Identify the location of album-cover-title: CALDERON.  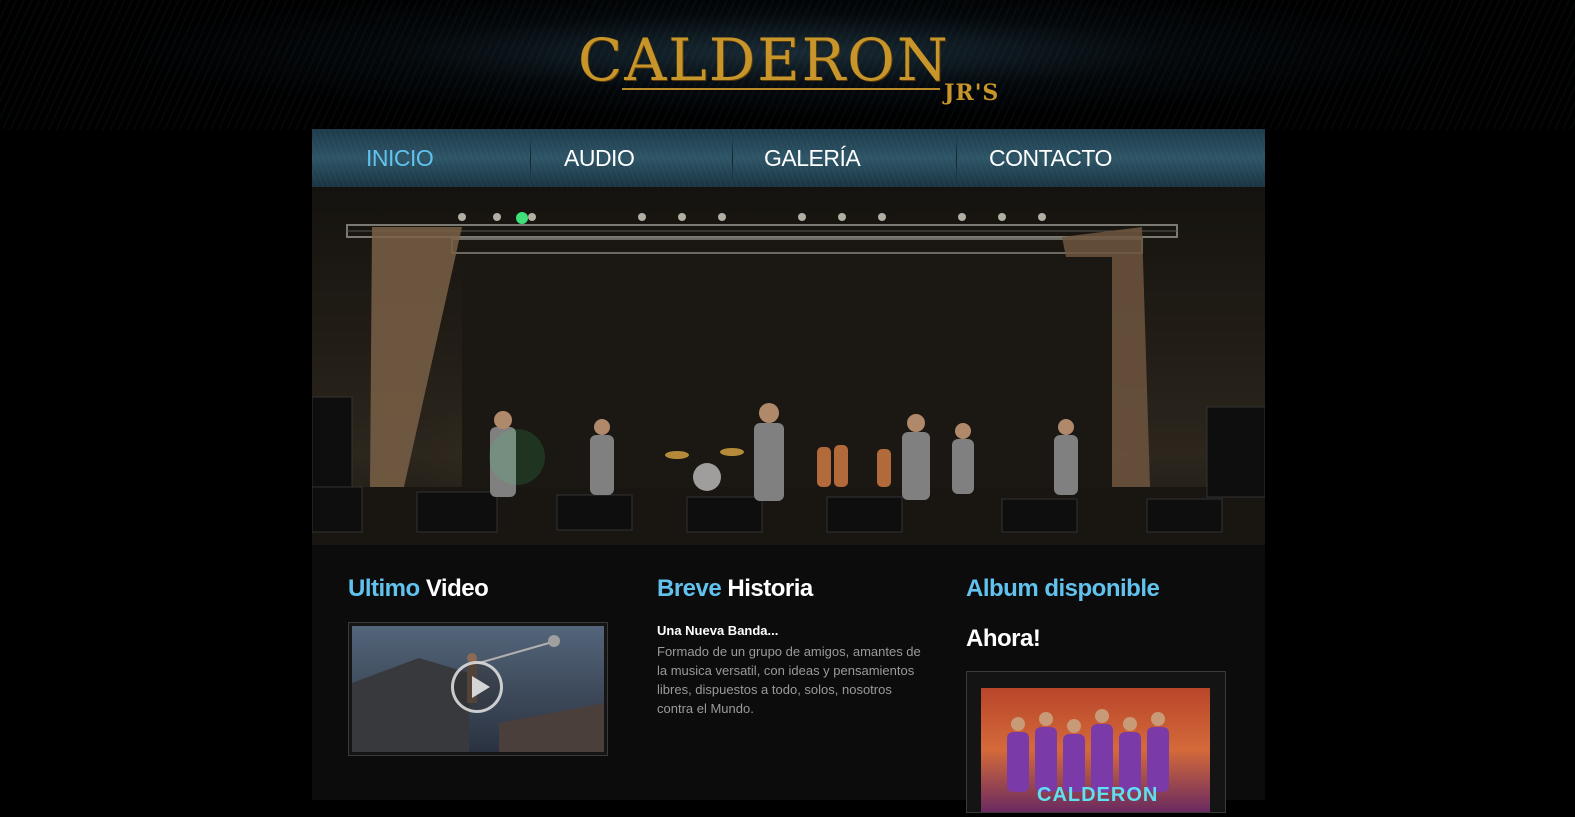
(1098, 795).